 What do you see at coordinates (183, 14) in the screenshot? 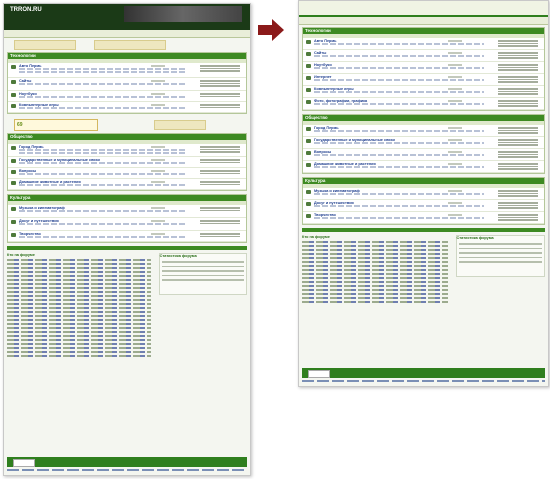
I see `header-banner` at bounding box center [183, 14].